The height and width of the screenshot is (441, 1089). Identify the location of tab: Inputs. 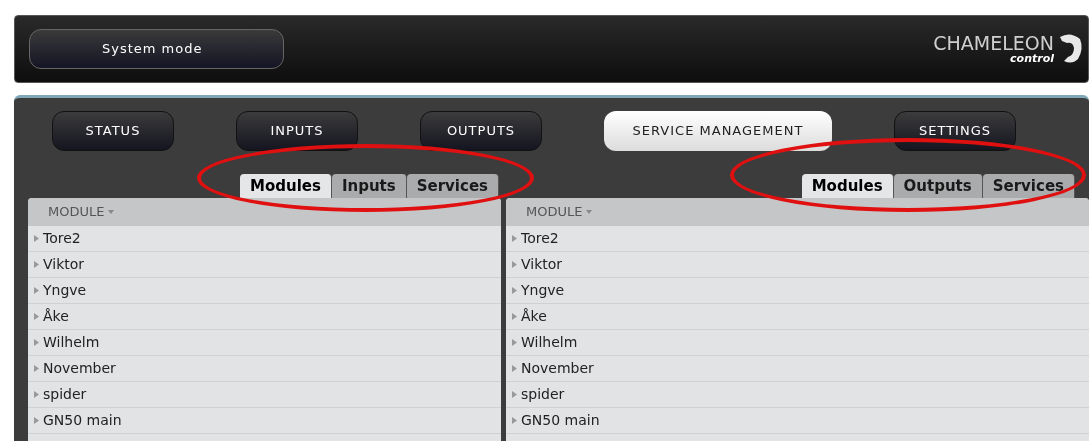
(369, 186).